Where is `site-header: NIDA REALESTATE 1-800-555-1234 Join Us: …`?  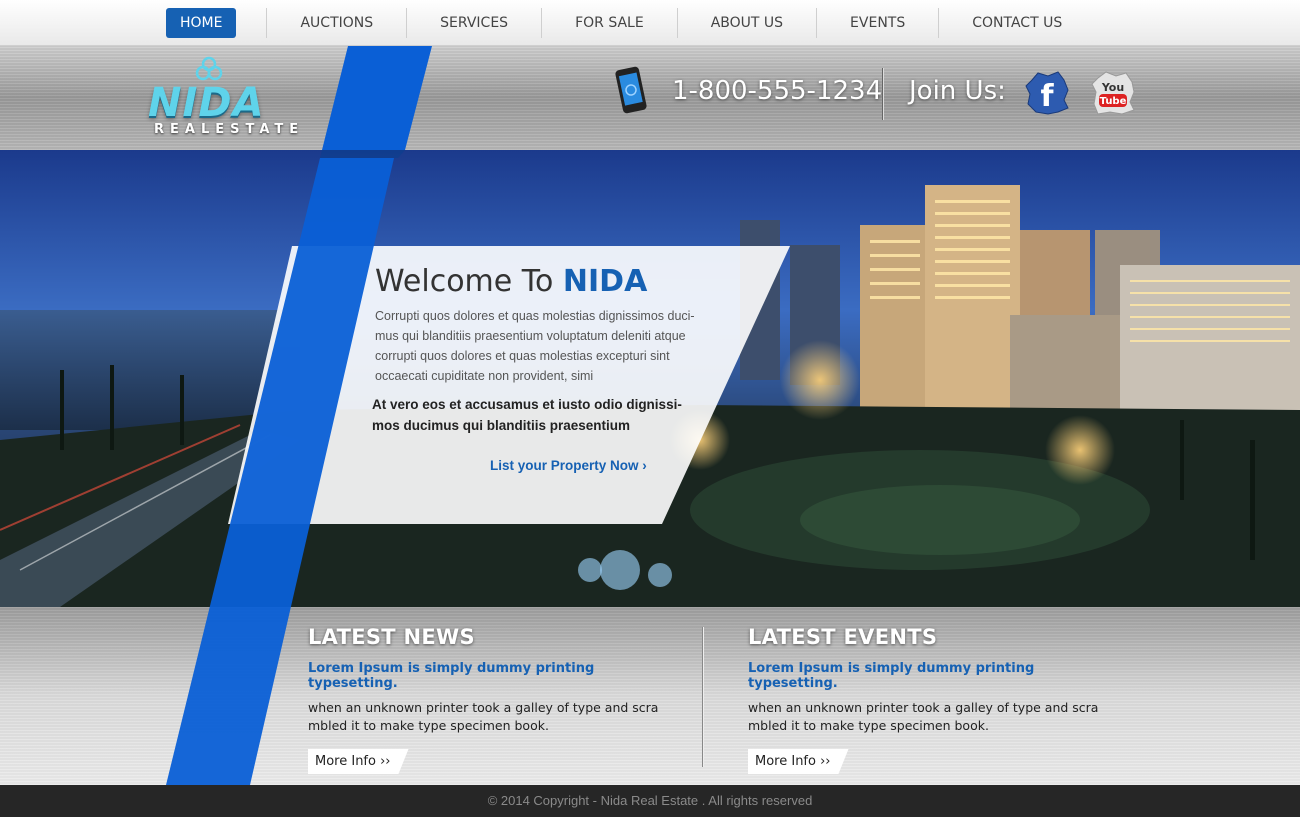 site-header: NIDA REALESTATE 1-800-555-1234 Join Us: … is located at coordinates (650, 98).